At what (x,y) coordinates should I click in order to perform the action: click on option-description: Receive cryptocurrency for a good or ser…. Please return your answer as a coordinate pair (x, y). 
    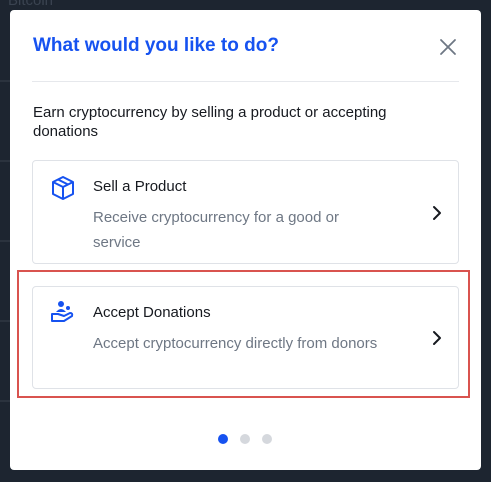
    Looking at the image, I should click on (216, 230).